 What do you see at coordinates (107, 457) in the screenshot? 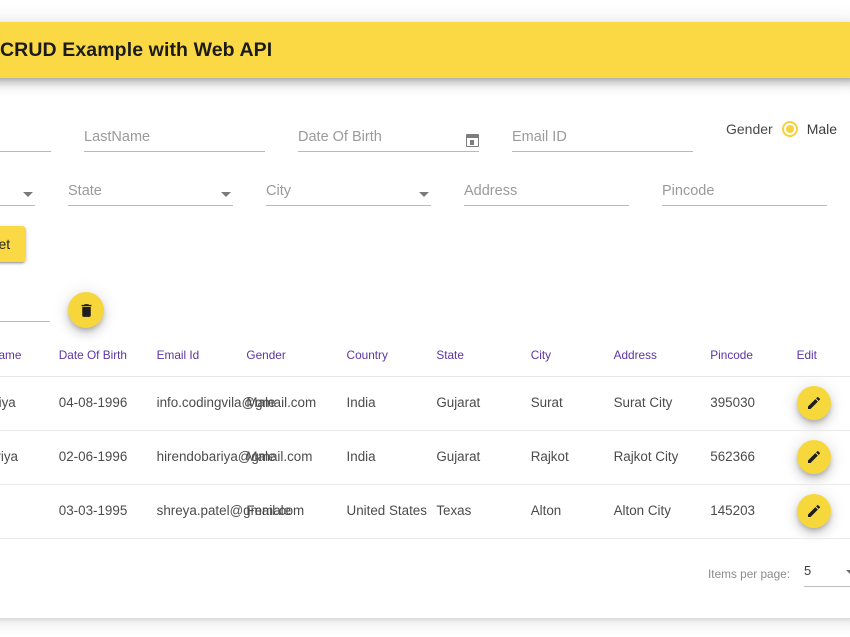
I see `cell-date-of-birth: 02-06-1996` at bounding box center [107, 457].